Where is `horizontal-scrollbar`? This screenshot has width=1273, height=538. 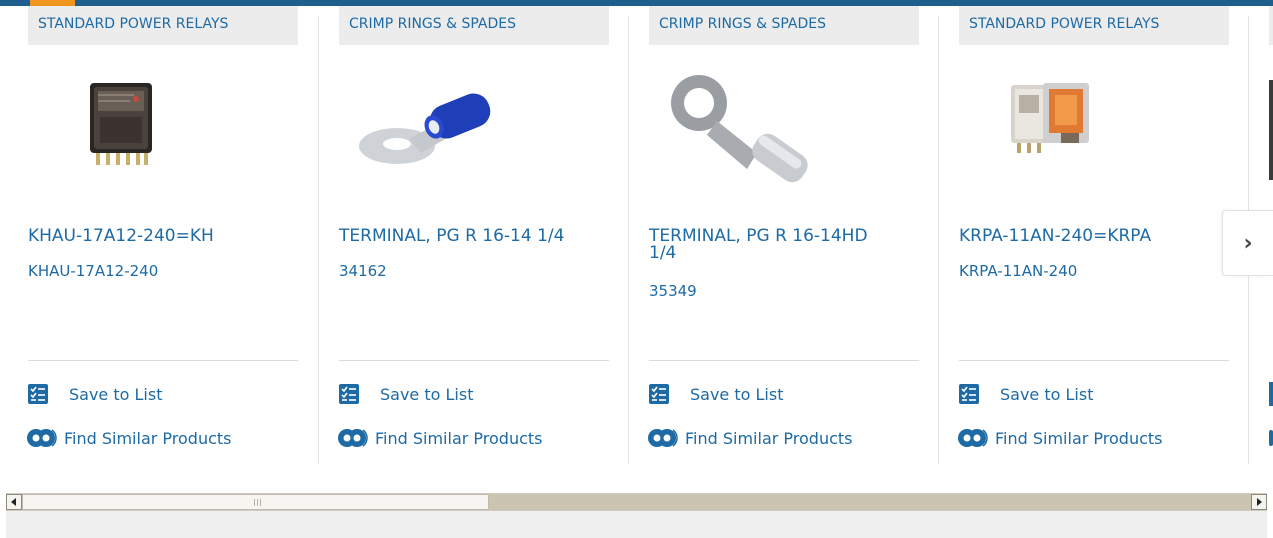
horizontal-scrollbar is located at coordinates (636, 502).